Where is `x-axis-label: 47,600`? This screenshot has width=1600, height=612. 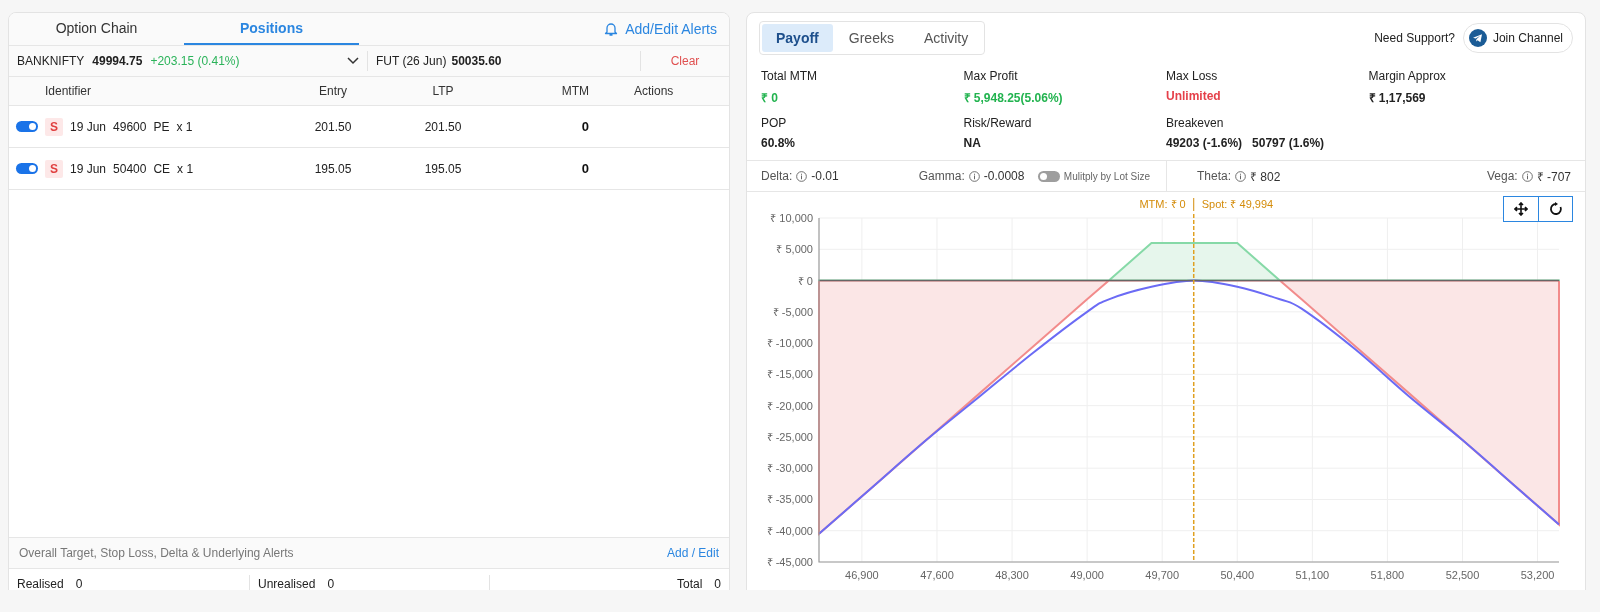
x-axis-label: 47,600 is located at coordinates (937, 575).